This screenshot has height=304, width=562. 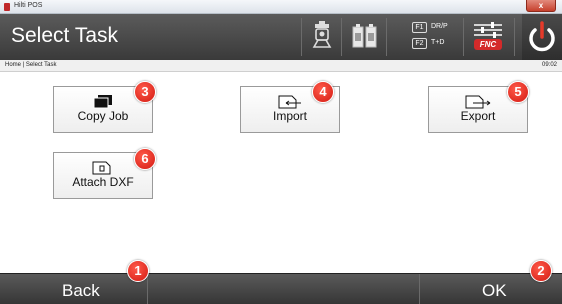 I want to click on window-title: Hilti POS, so click(x=28, y=5).